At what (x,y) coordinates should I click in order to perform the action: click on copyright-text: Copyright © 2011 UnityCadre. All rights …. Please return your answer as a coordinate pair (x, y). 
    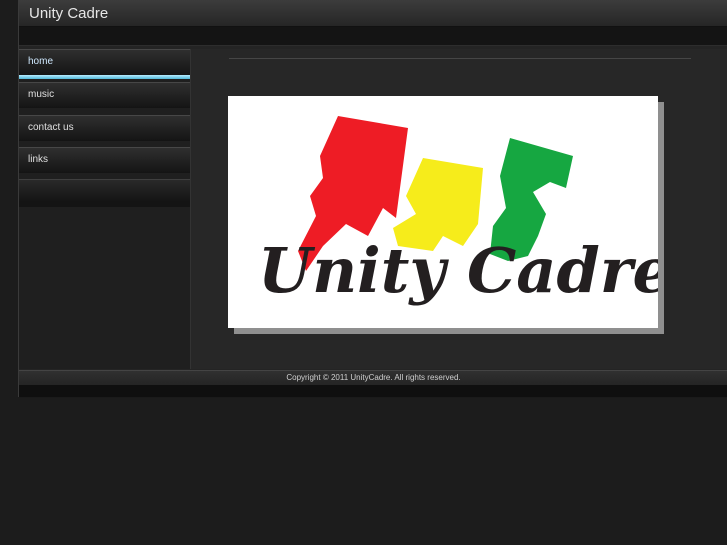
    Looking at the image, I should click on (373, 377).